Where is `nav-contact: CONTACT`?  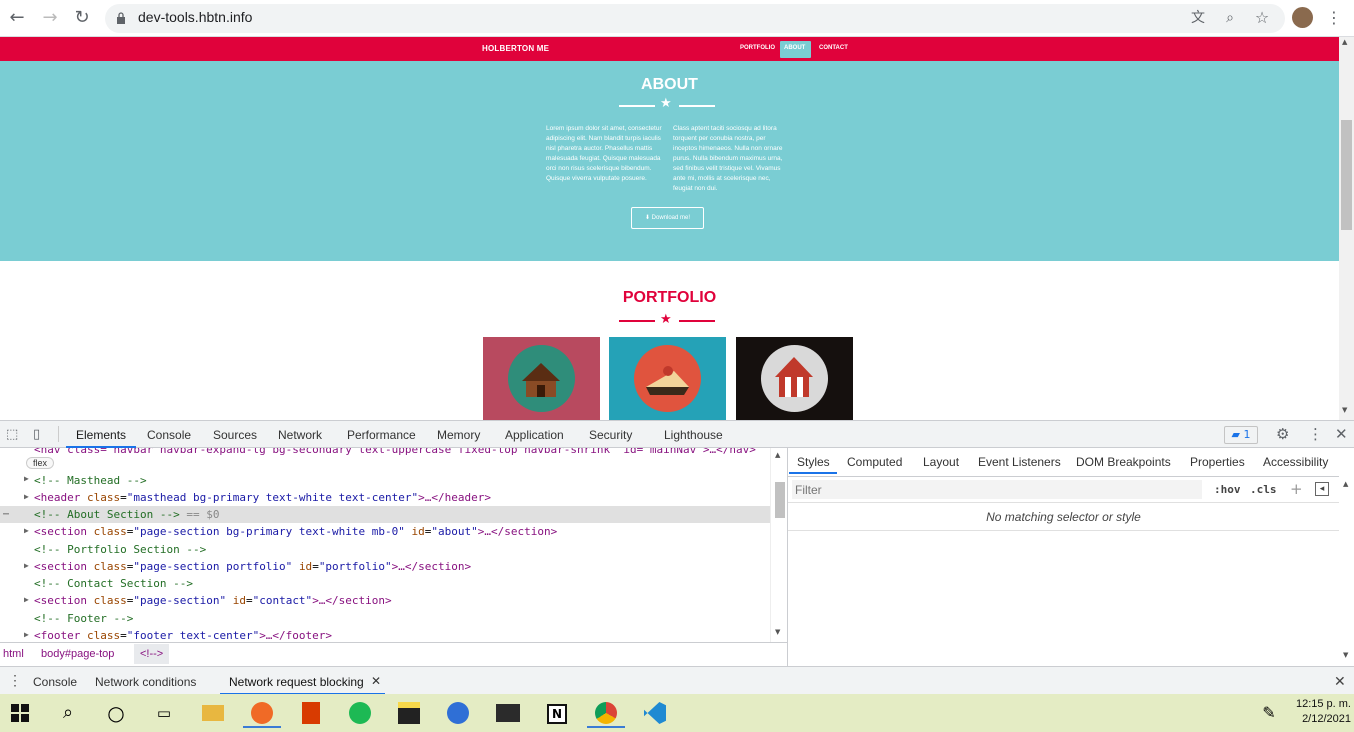 nav-contact: CONTACT is located at coordinates (833, 49).